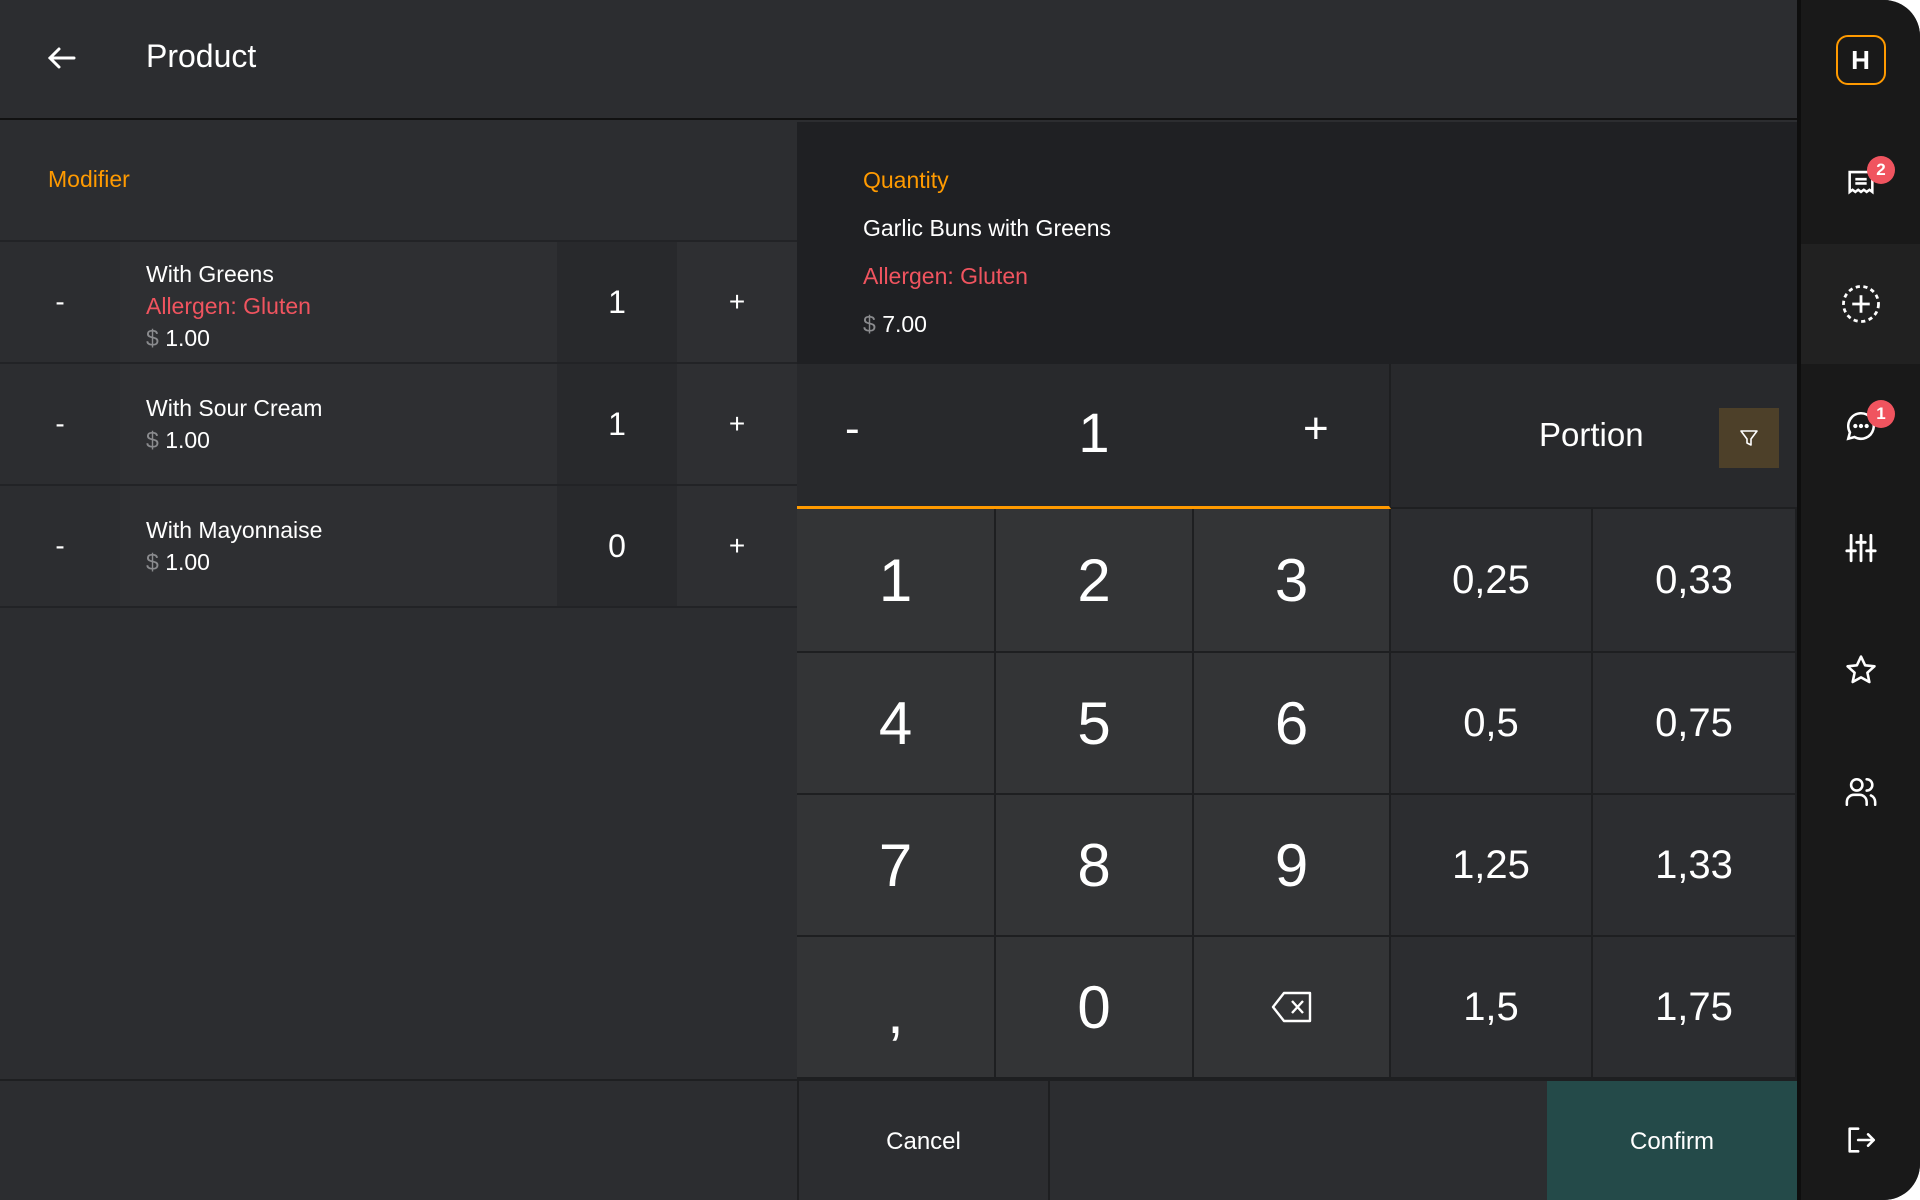 This screenshot has width=1920, height=1200. I want to click on key-1: 1, so click(896, 581).